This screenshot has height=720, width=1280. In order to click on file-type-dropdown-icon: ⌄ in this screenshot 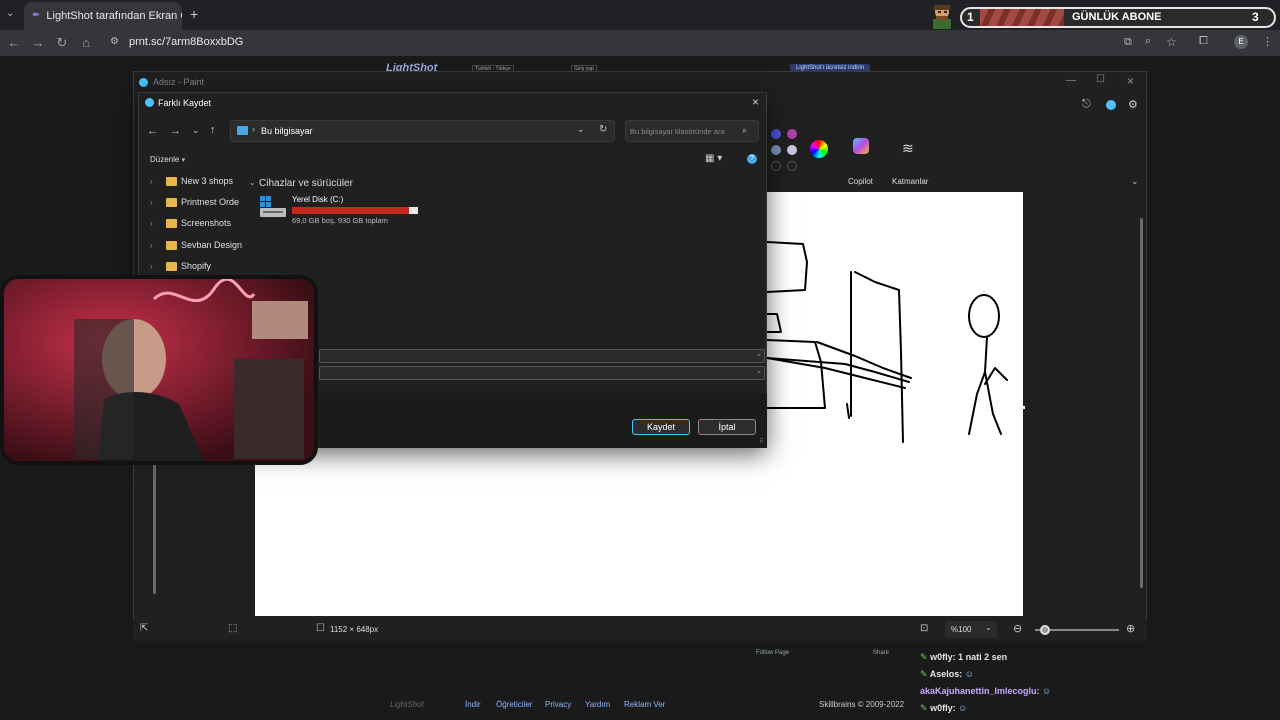, I will do `click(759, 371)`.